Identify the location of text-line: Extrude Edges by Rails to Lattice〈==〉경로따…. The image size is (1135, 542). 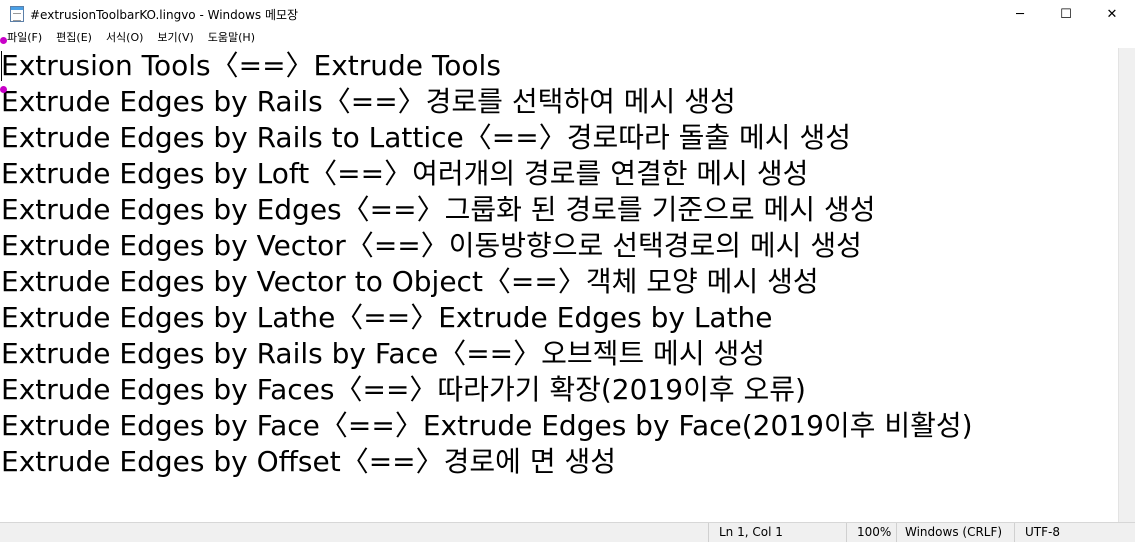
(426, 137).